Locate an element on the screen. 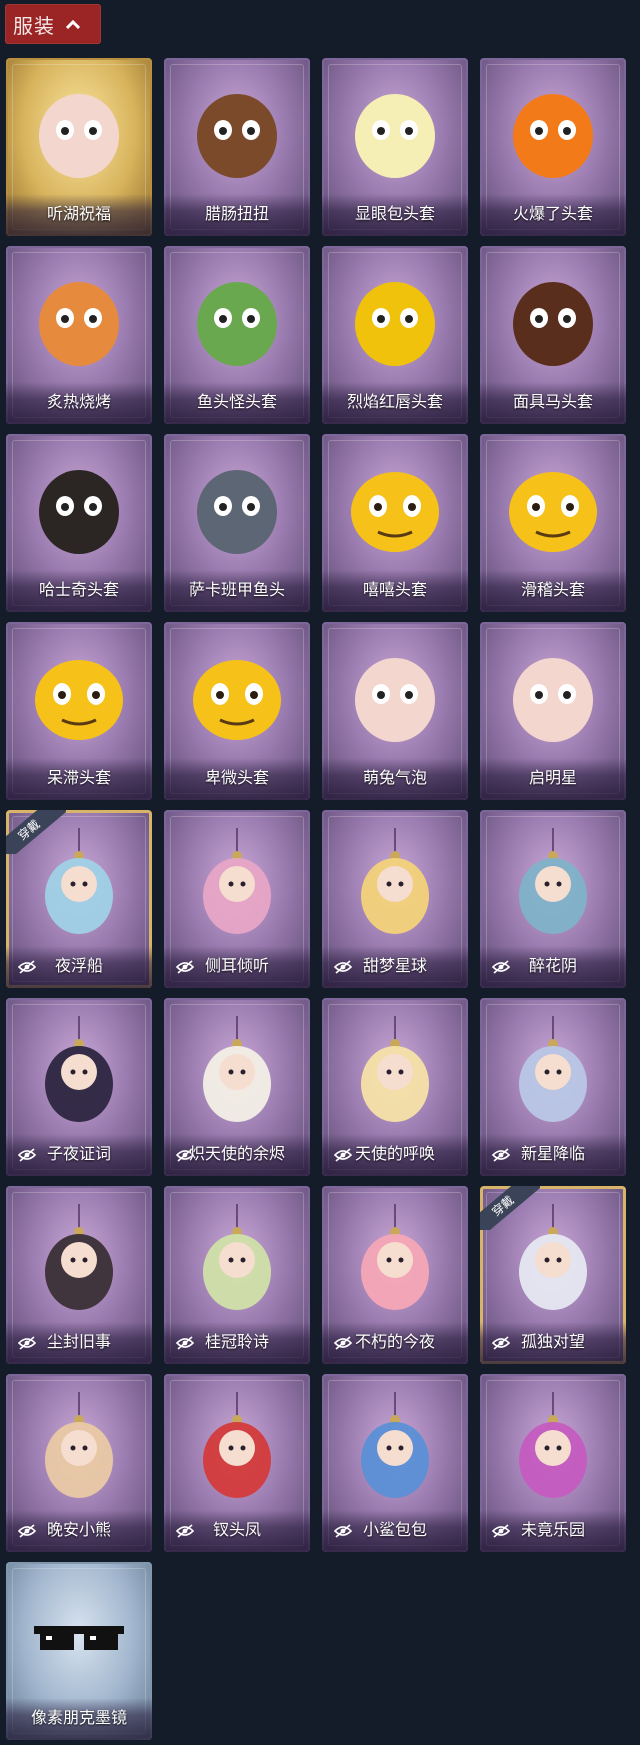  chevron-up-icon is located at coordinates (73, 24).